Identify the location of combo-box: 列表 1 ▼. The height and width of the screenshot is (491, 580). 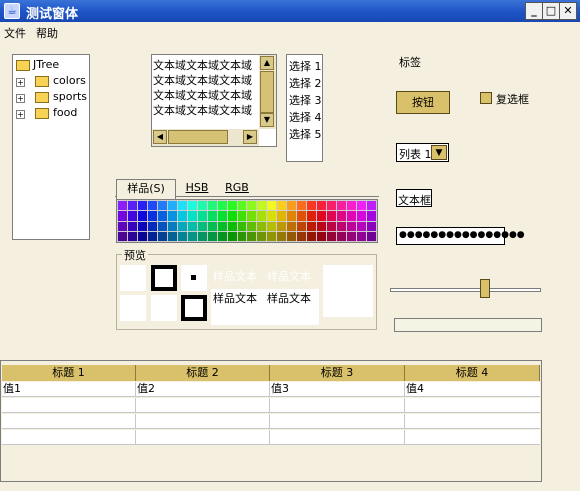
(422, 152).